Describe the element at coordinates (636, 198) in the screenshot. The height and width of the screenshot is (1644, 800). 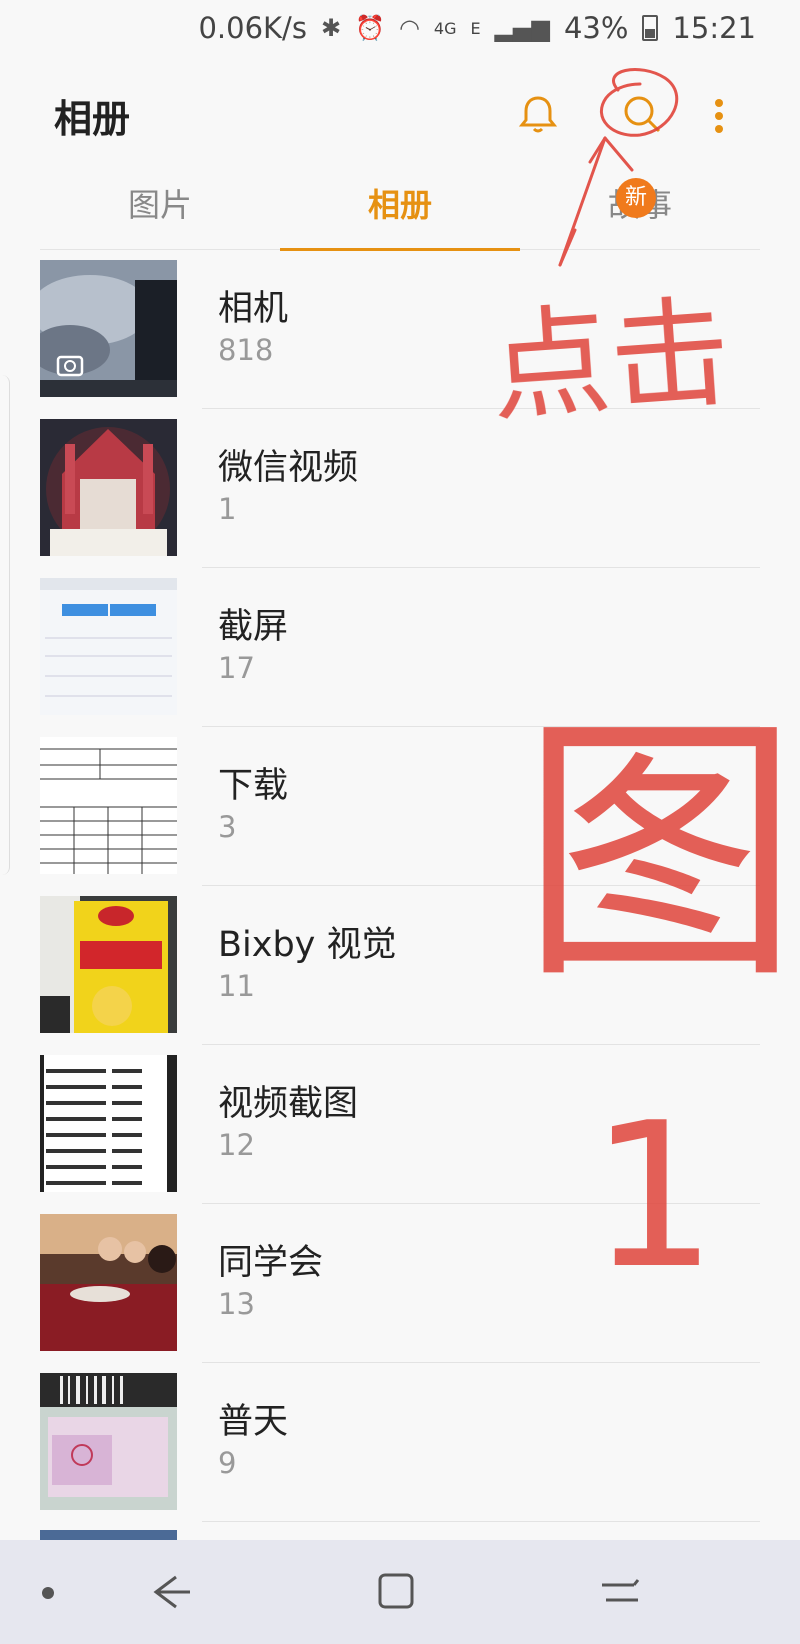
I see `new-badge: 新` at that location.